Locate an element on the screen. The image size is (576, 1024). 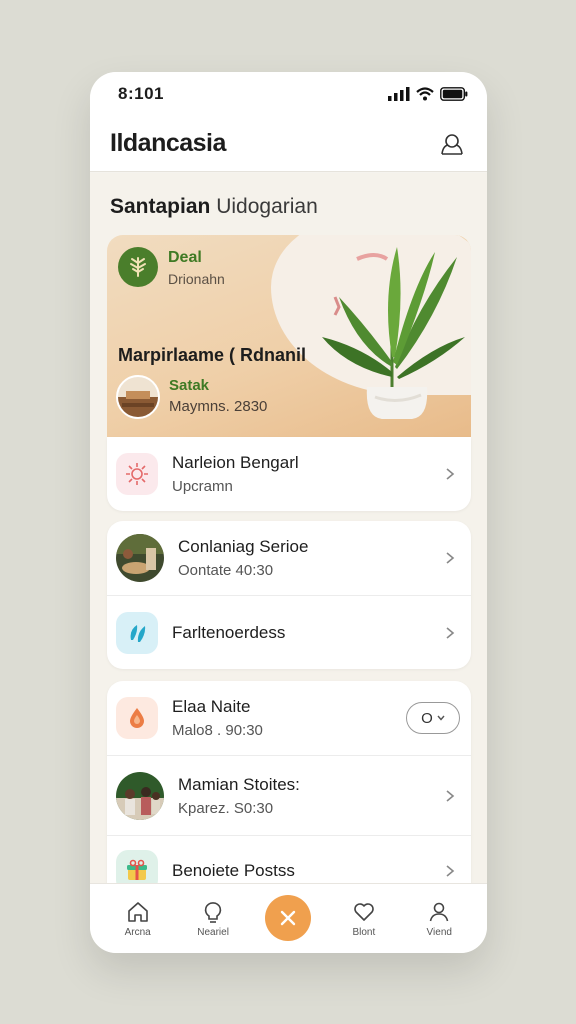
status-bar: 8:101 is located at coordinates (288, 94).